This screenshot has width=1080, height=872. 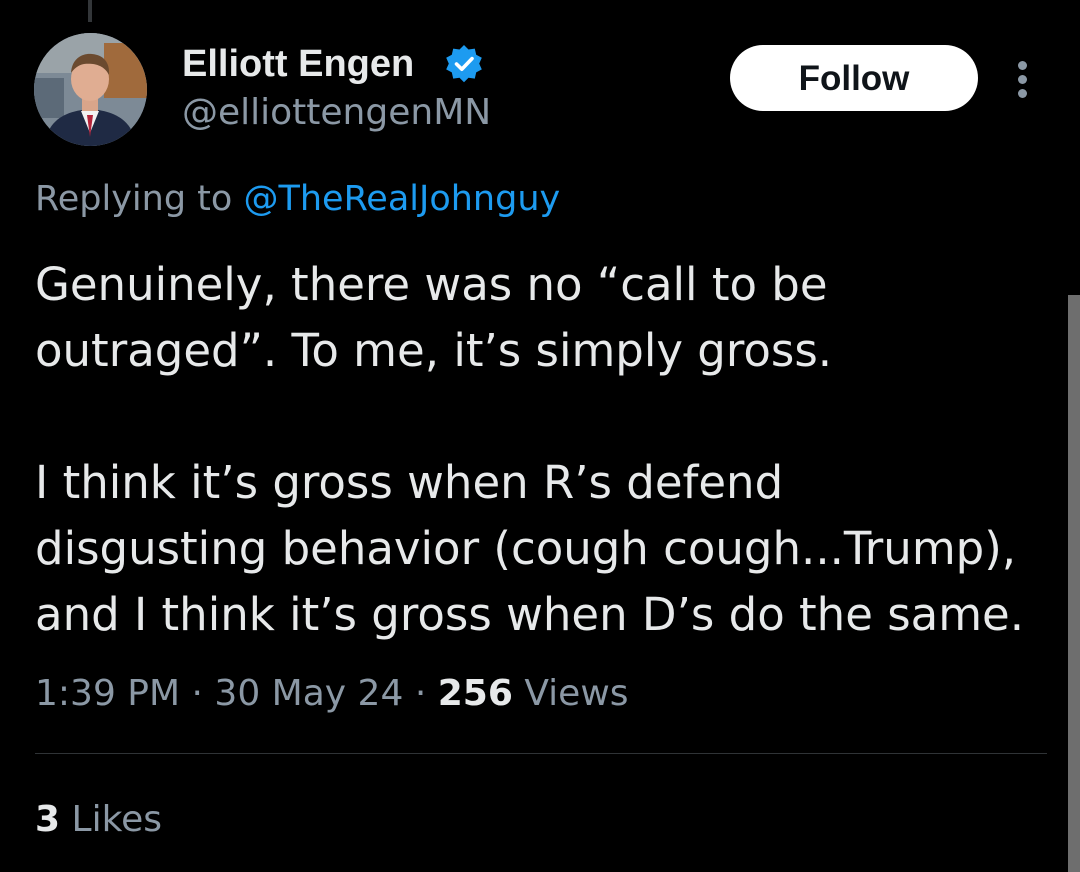 I want to click on tweet-metadata: 1:39 PM · 30 May 24 · 256 Views, so click(x=332, y=694).